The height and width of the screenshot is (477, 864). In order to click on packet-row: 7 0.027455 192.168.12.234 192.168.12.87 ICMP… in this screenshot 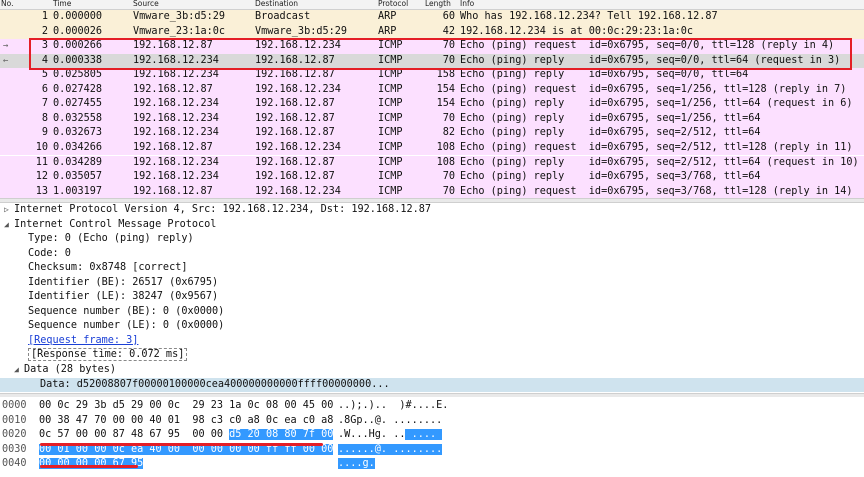, I will do `click(432, 104)`.